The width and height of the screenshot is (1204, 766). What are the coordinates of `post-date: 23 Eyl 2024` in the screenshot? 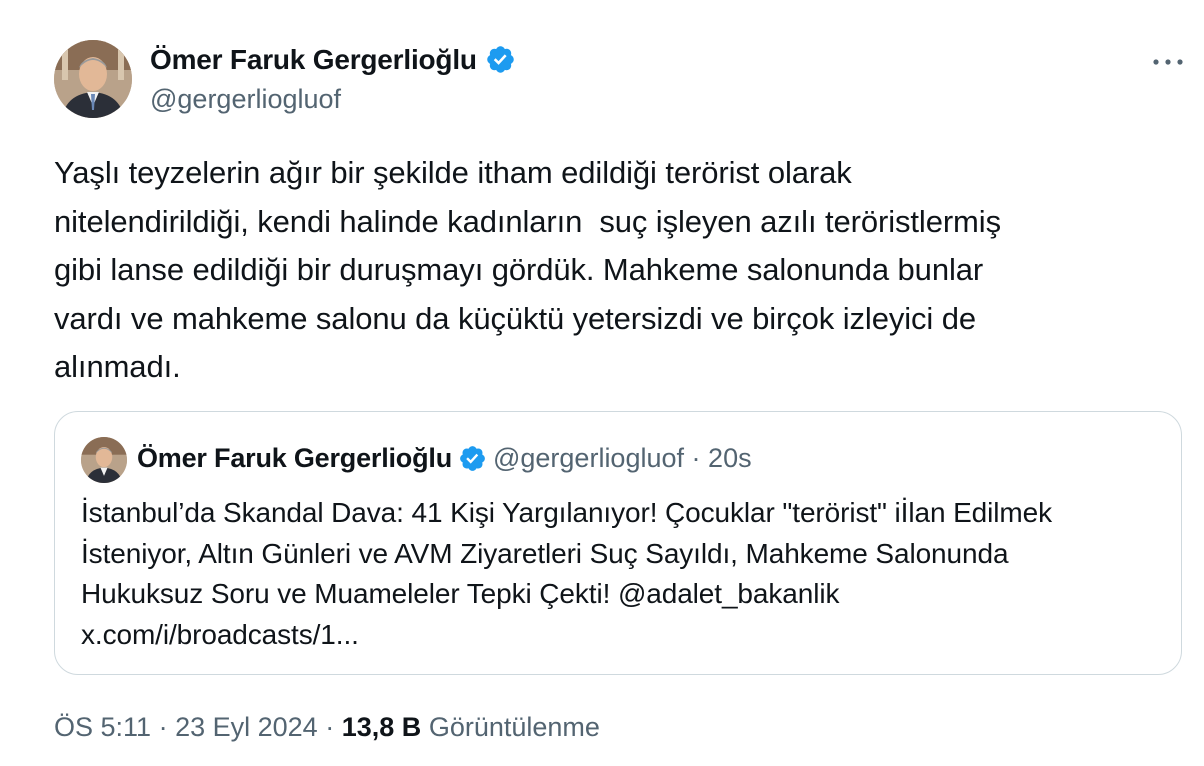 It's located at (246, 727).